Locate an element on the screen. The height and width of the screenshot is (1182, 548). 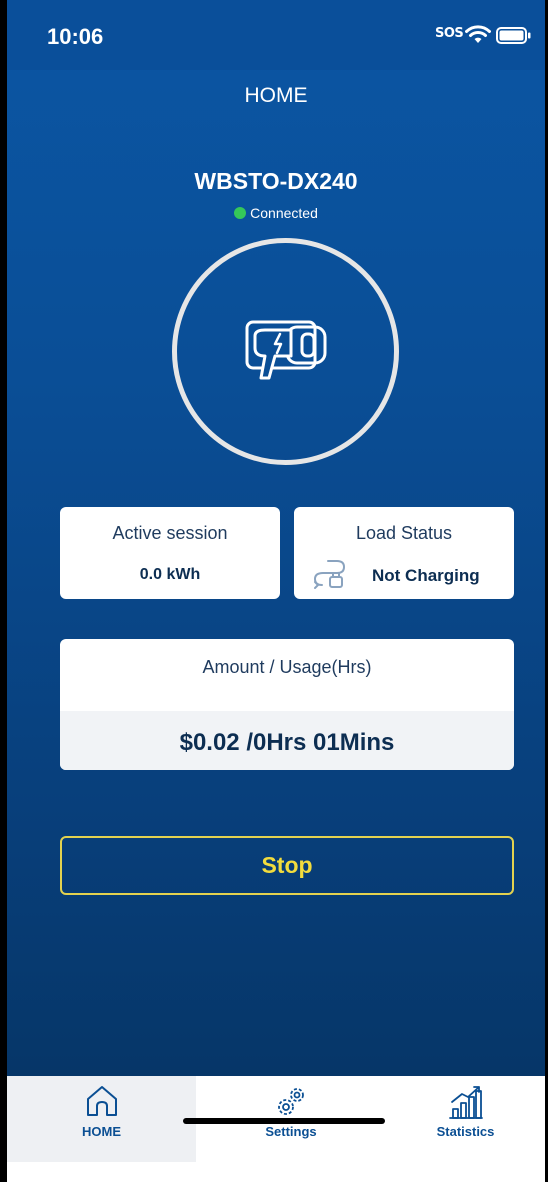
gears-icon is located at coordinates (291, 1101).